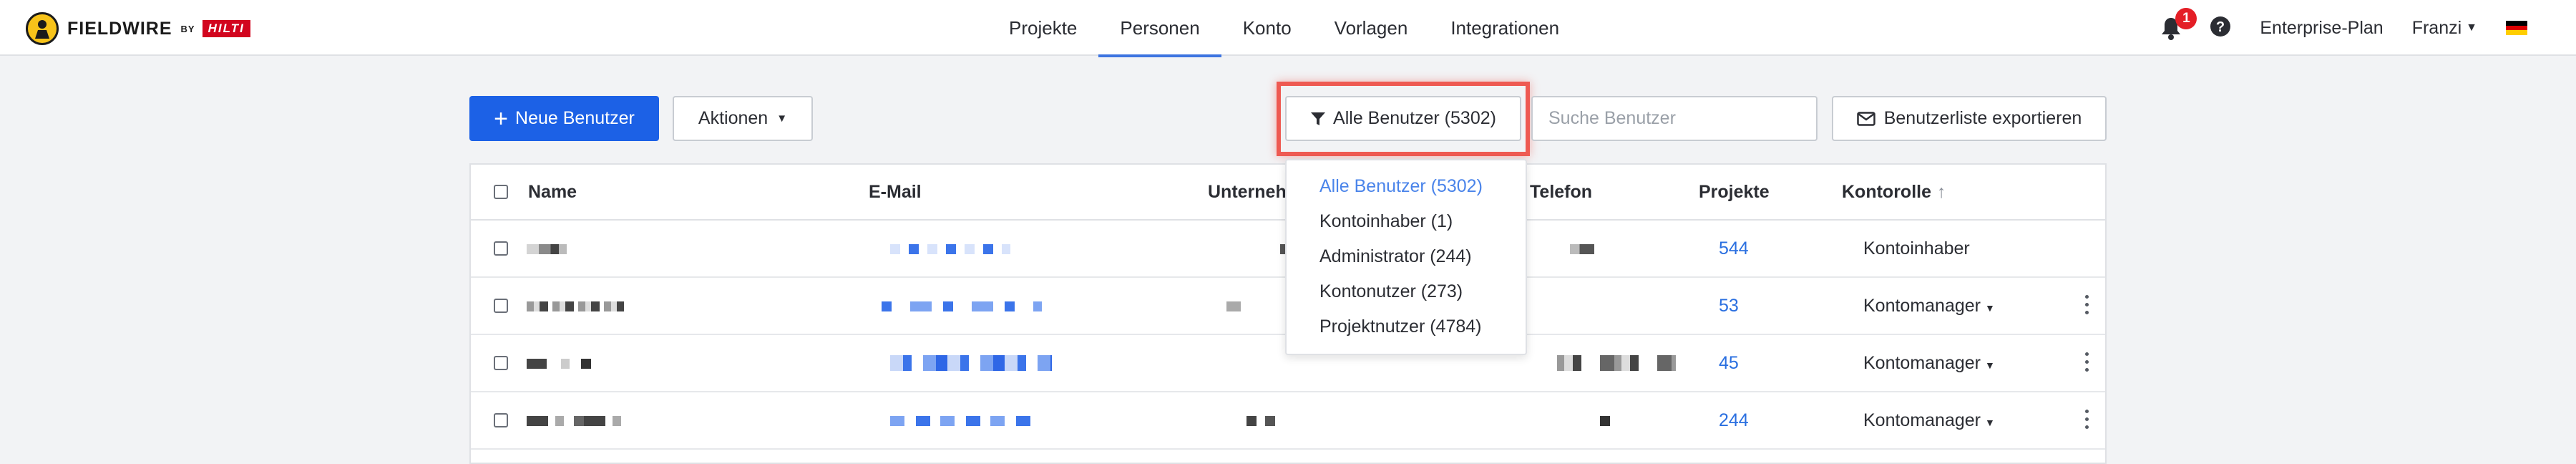 This screenshot has width=2576, height=464. Describe the element at coordinates (119, 28) in the screenshot. I see `brand-name: FIELDWIRE` at that location.